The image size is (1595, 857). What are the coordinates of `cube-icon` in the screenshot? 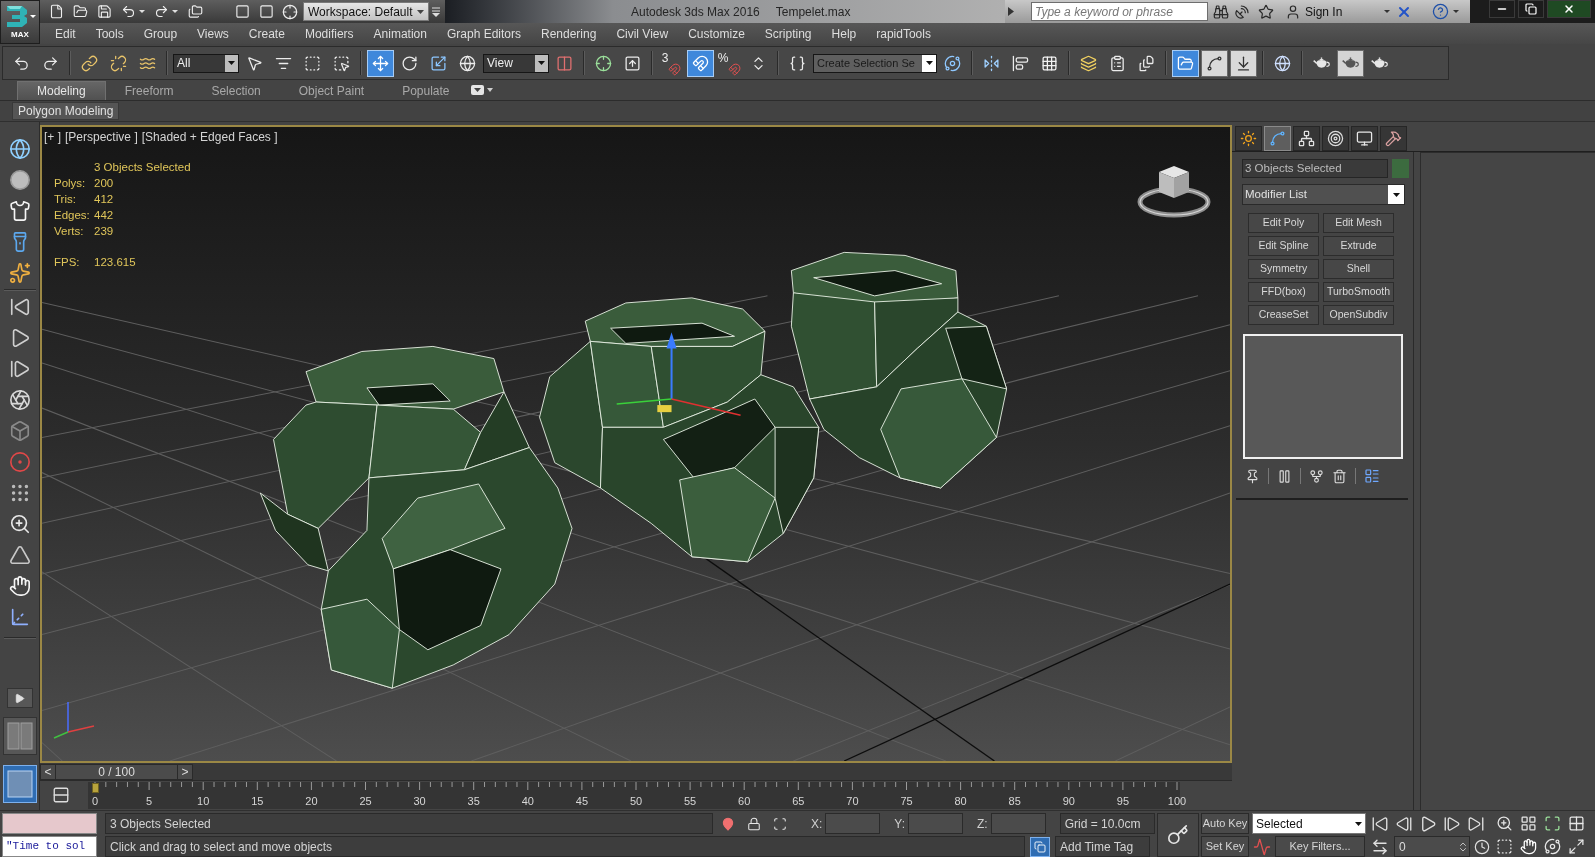 It's located at (19, 431).